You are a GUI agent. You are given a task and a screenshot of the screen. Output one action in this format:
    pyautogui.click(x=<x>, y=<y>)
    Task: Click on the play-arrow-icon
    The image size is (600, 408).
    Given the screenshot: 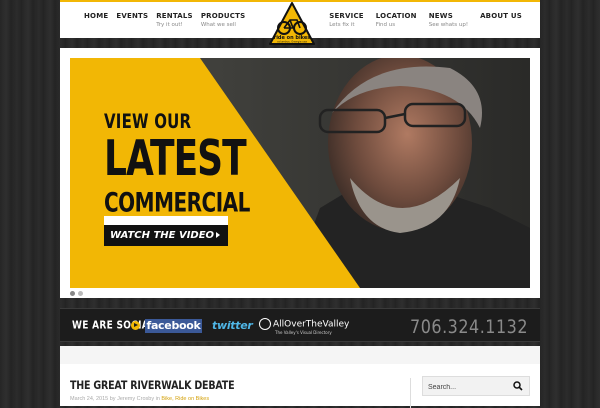 What is the action you would take?
    pyautogui.click(x=218, y=235)
    